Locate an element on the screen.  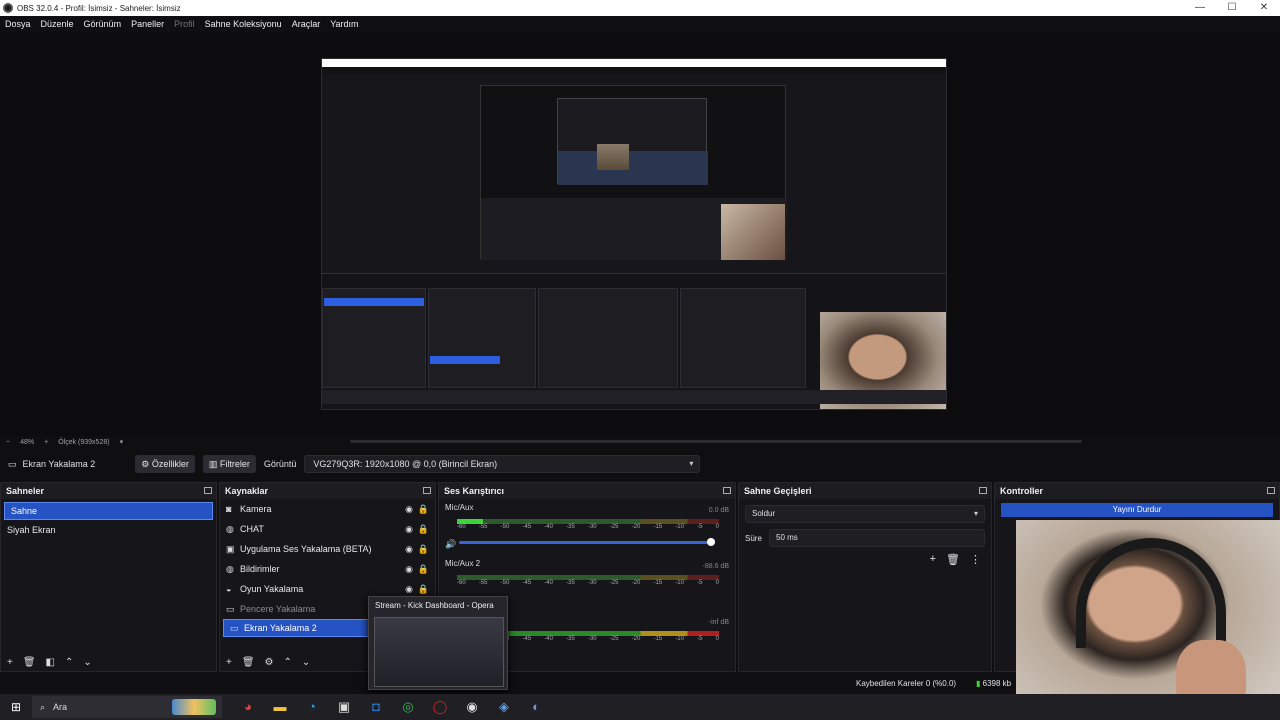
globe-icon: ◍ is located at coordinates (230, 569).